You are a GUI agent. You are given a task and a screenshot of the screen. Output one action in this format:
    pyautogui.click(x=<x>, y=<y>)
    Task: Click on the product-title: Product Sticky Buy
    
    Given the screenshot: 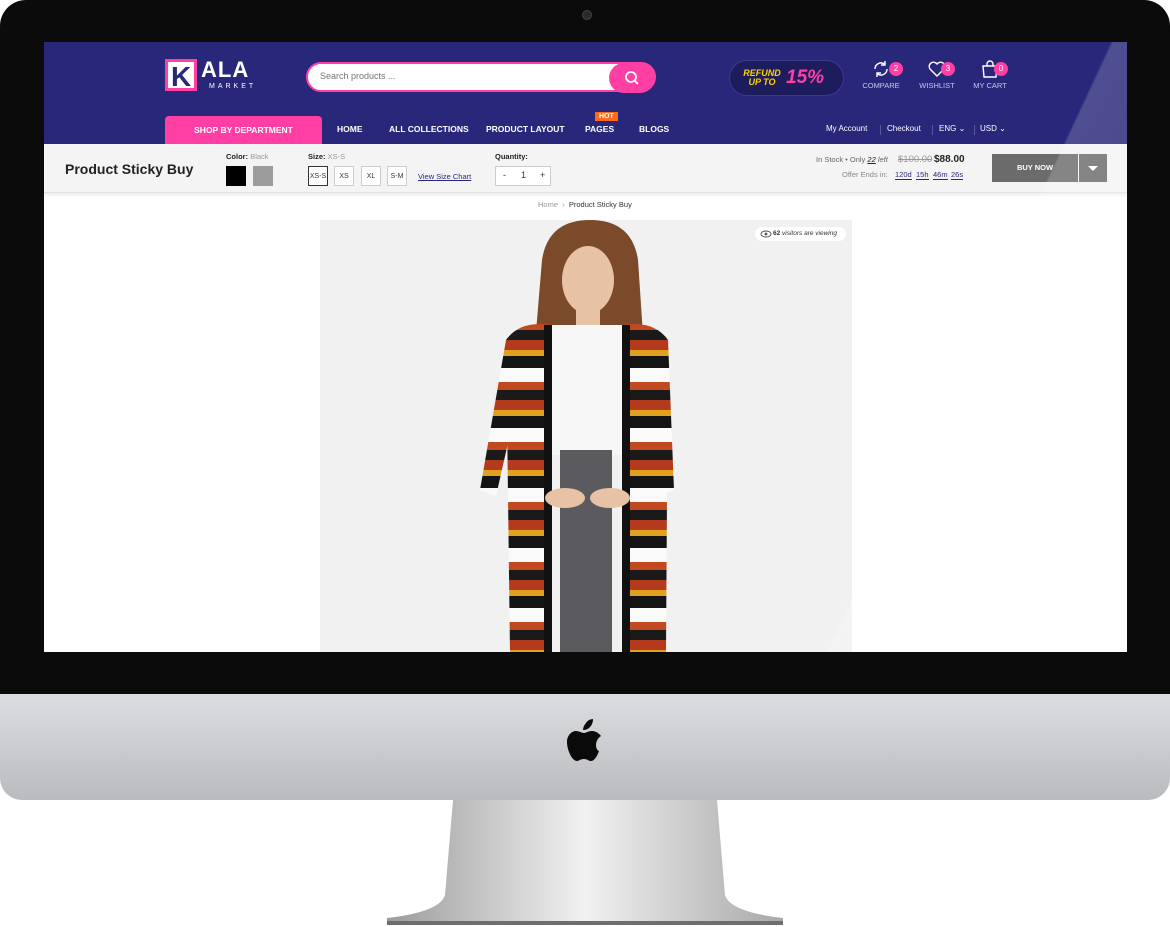 What is the action you would take?
    pyautogui.click(x=129, y=169)
    